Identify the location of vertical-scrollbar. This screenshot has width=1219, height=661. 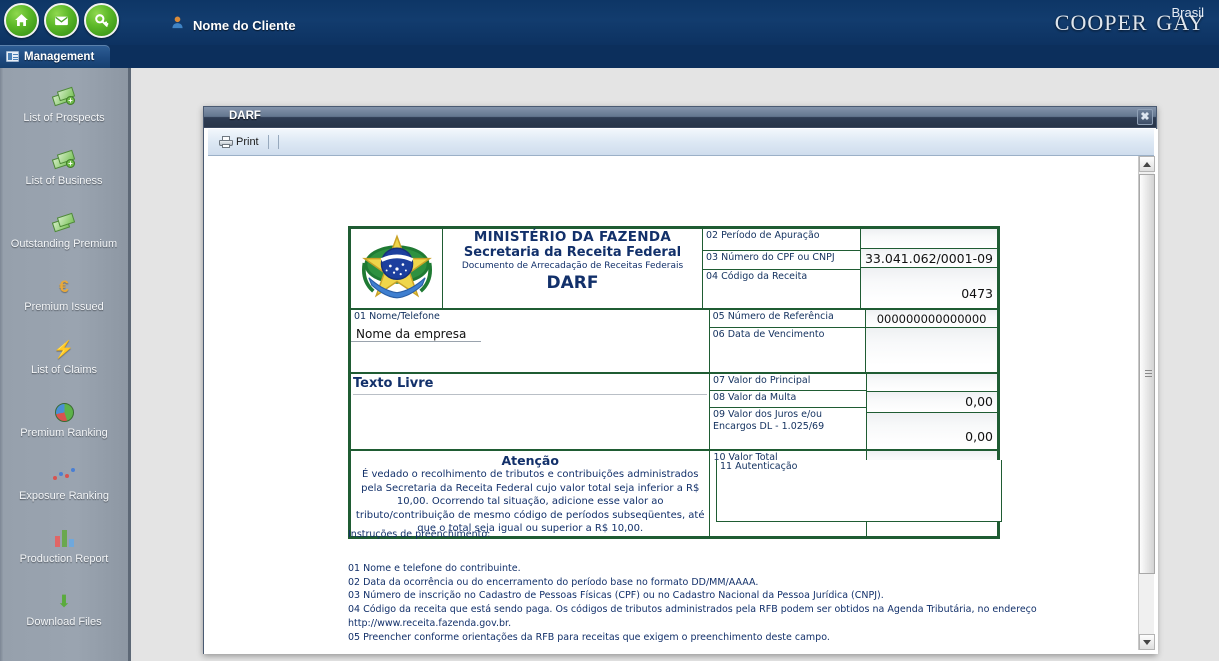
(1146, 403).